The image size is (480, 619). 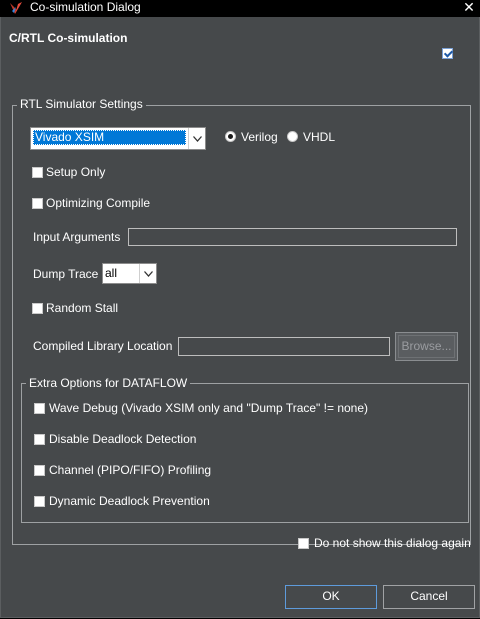 I want to click on page-title: C/RTL Co-simulation, so click(x=68, y=38).